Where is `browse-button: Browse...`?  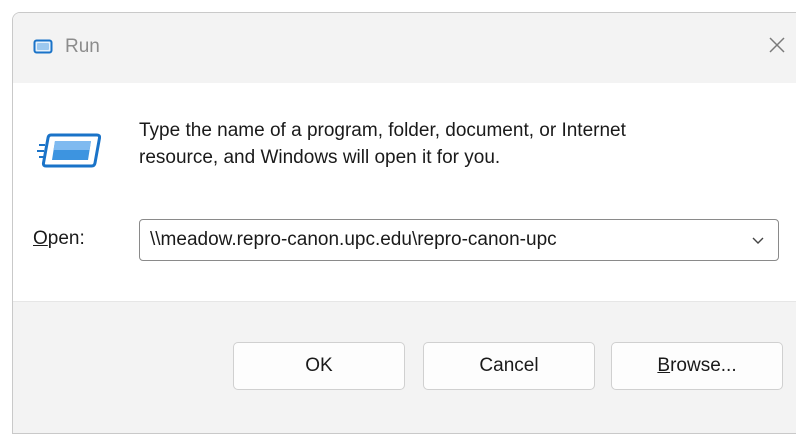
browse-button: Browse... is located at coordinates (697, 366).